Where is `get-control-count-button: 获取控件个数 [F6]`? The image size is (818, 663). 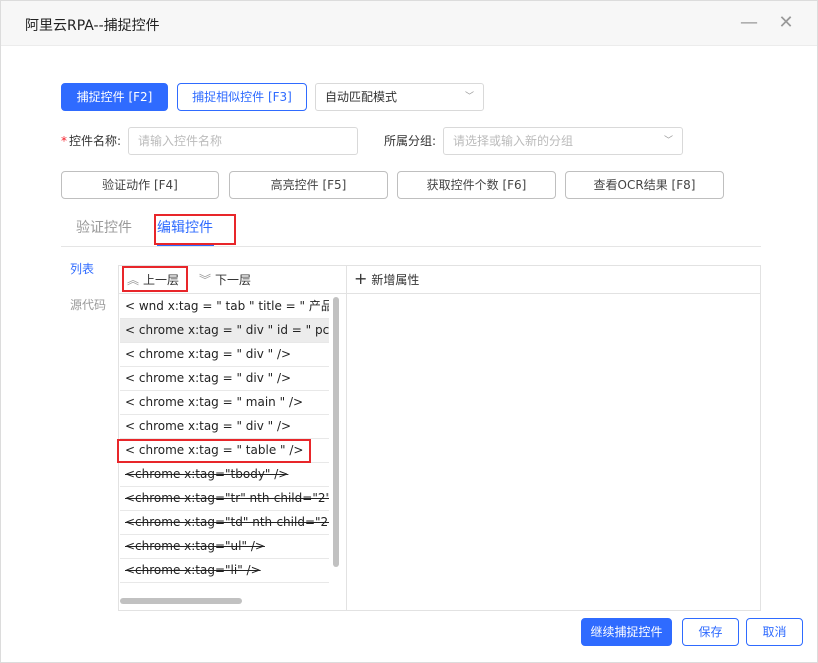 get-control-count-button: 获取控件个数 [F6] is located at coordinates (476, 185).